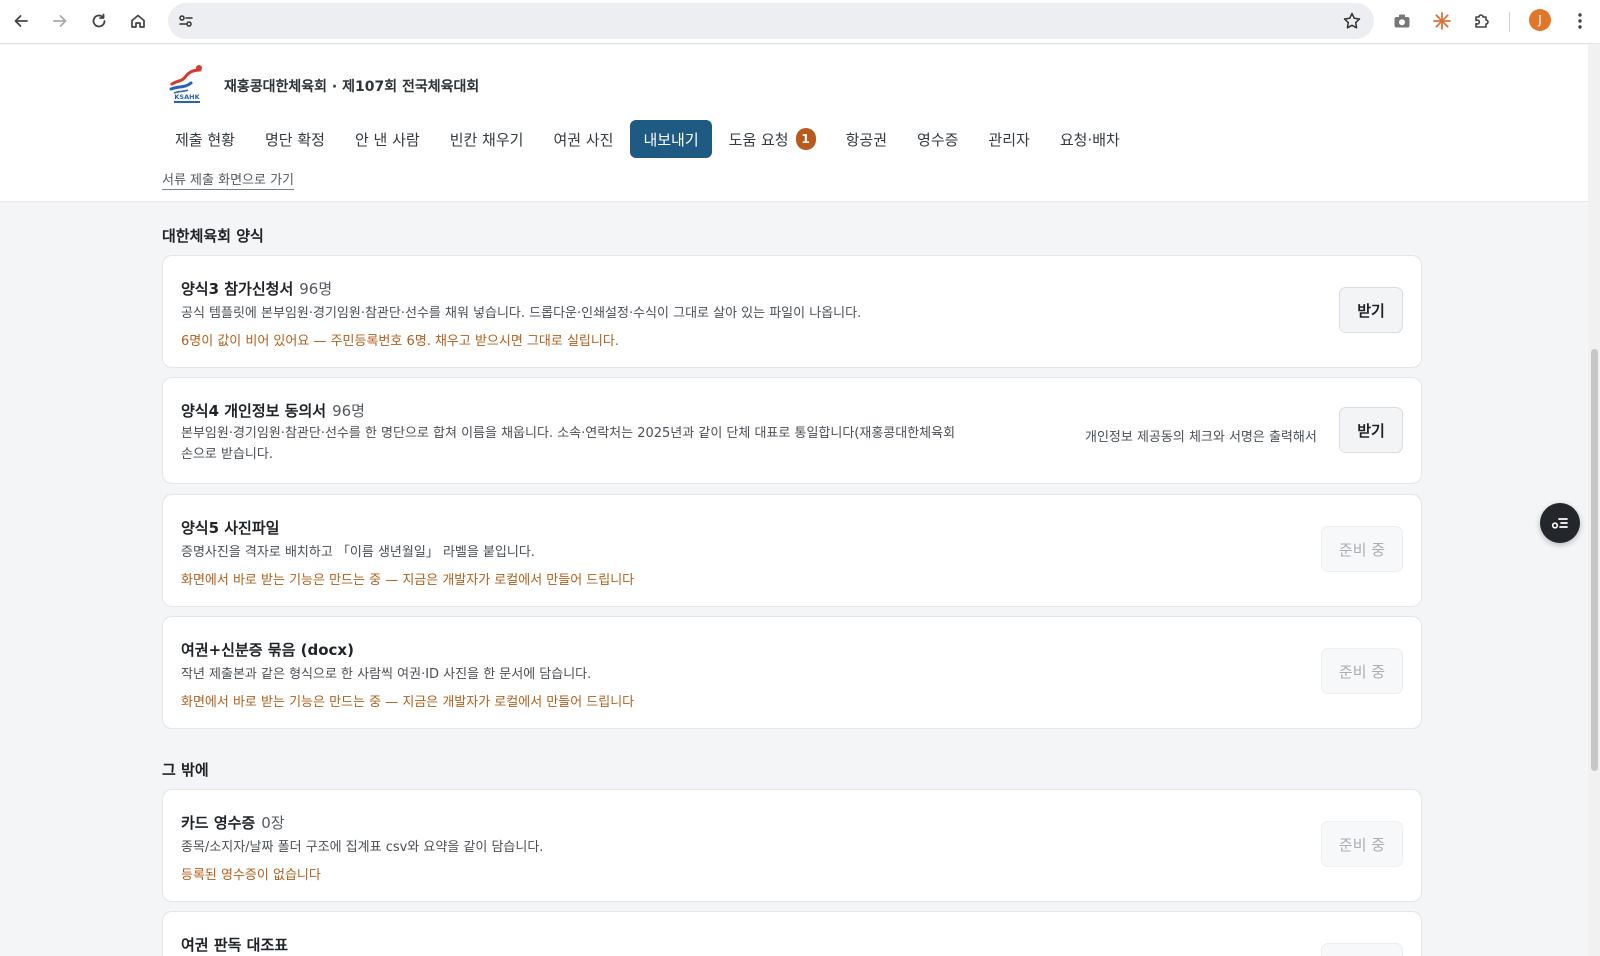  I want to click on card-title: 양식4 개인정보 동의서 96명, so click(273, 410).